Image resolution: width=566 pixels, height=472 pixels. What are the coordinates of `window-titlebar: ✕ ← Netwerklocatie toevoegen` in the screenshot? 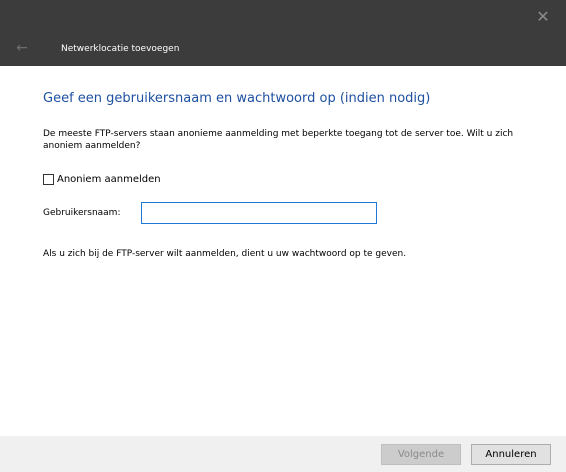 It's located at (283, 33).